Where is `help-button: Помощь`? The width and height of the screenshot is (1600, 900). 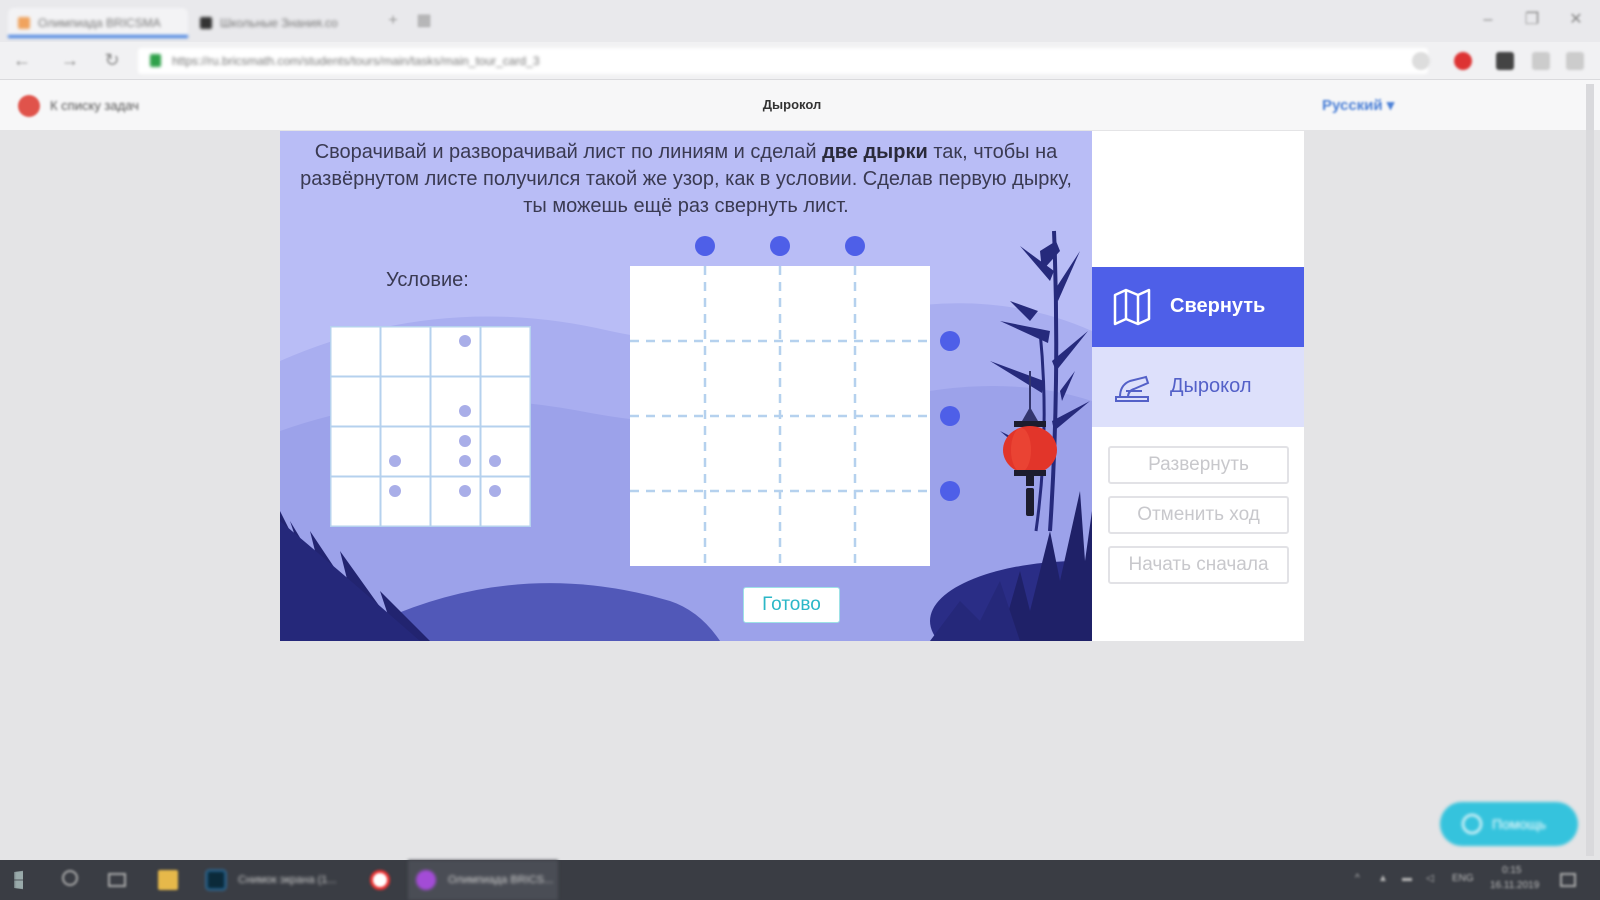 help-button: Помощь is located at coordinates (1509, 824).